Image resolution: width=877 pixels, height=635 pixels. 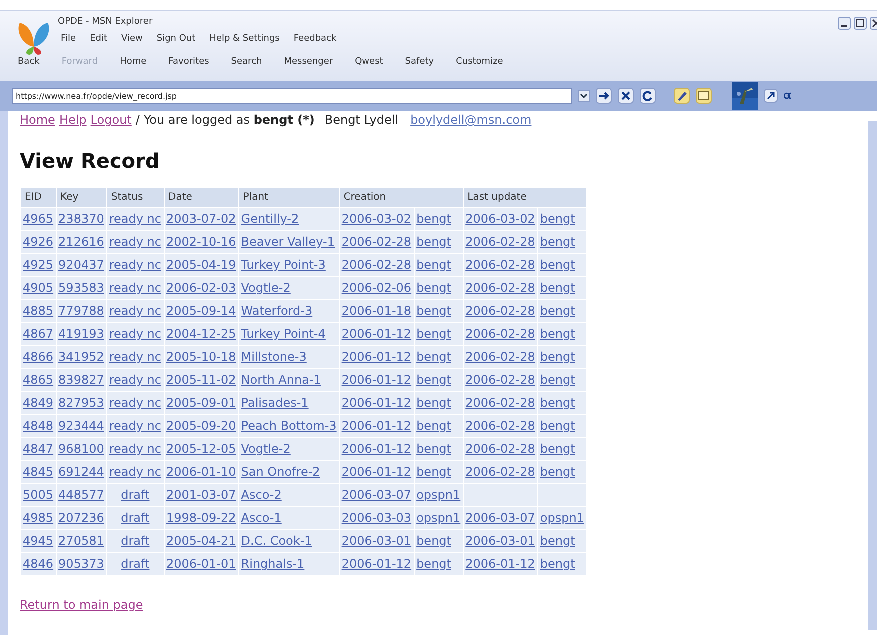 What do you see at coordinates (419, 62) in the screenshot?
I see `nav-button: Safety` at bounding box center [419, 62].